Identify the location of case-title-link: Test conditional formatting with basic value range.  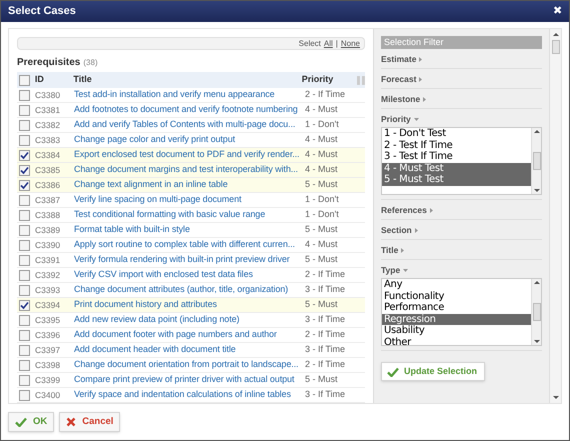
(189, 215).